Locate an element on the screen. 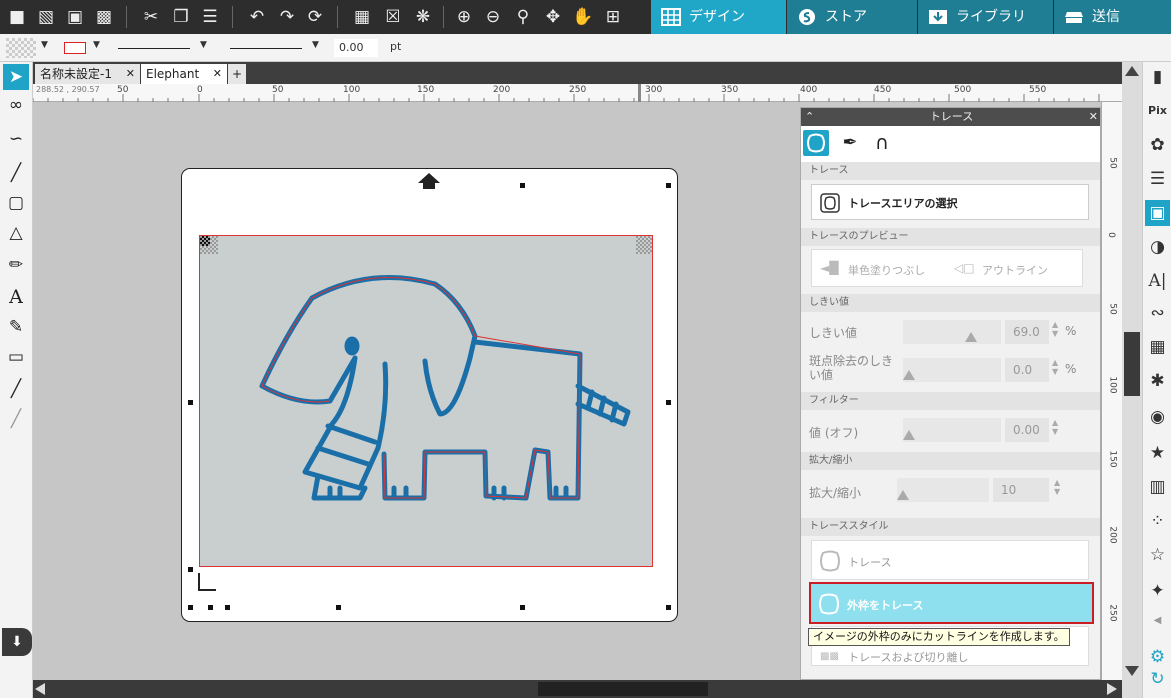  expand-left-icon: ◀ is located at coordinates (1157, 621).